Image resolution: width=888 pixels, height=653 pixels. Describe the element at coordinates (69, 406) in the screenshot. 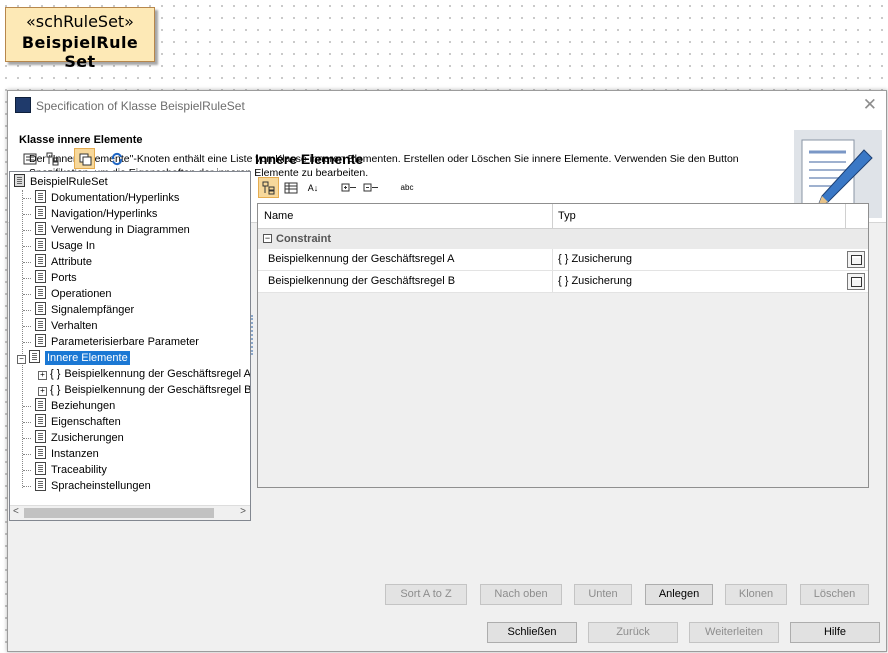

I see `tree-item: Beziehungen` at that location.